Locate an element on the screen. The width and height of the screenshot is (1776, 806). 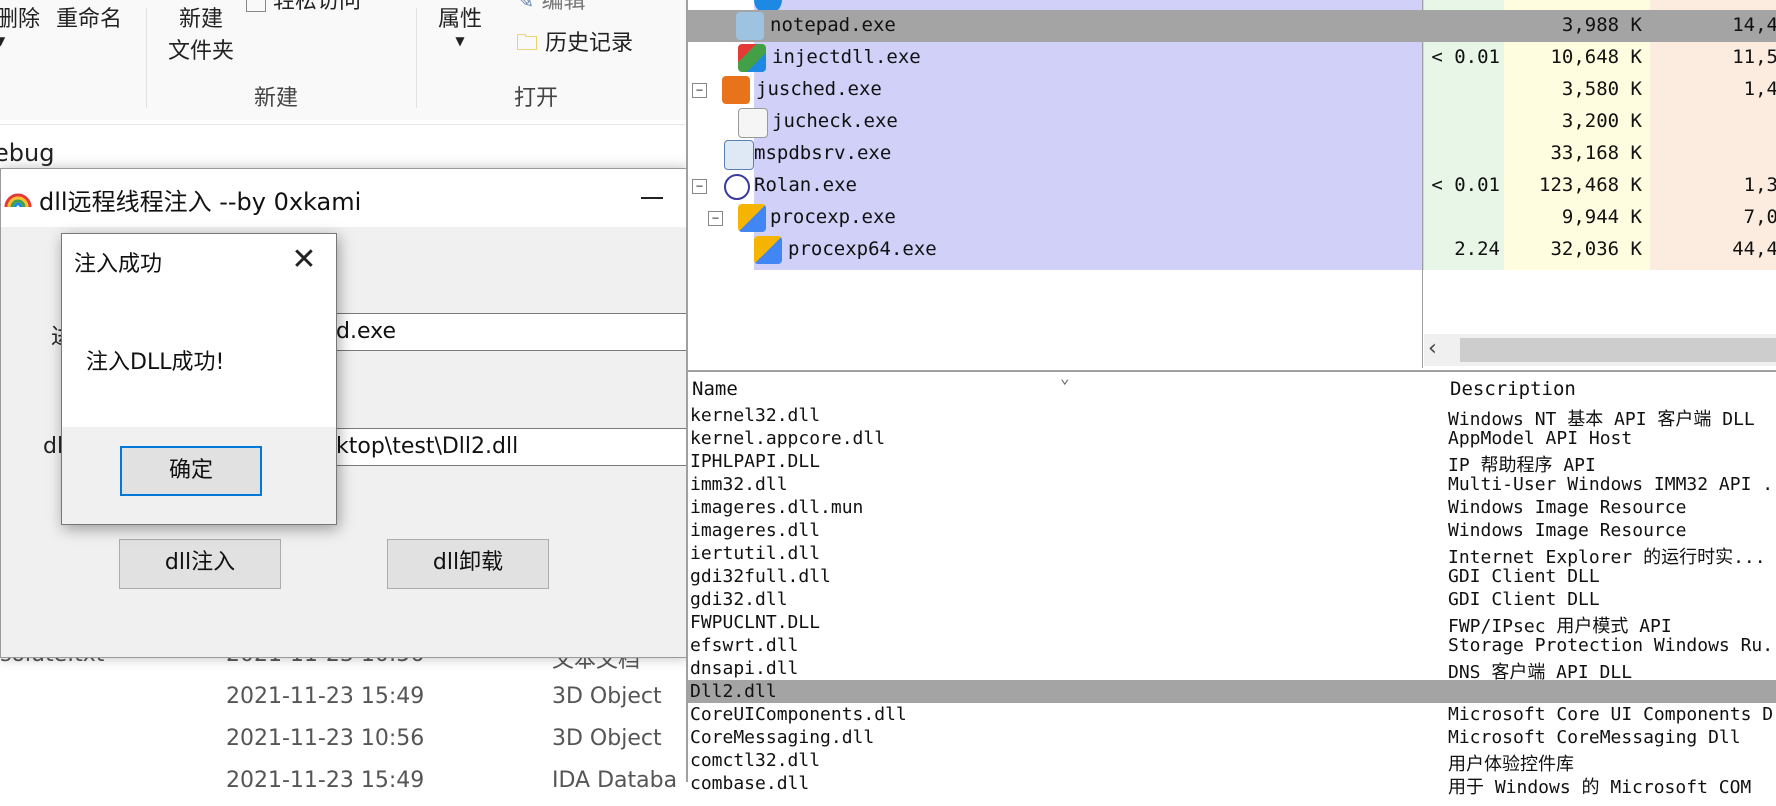
dll-name: CoreMessaging.dll is located at coordinates (782, 737).